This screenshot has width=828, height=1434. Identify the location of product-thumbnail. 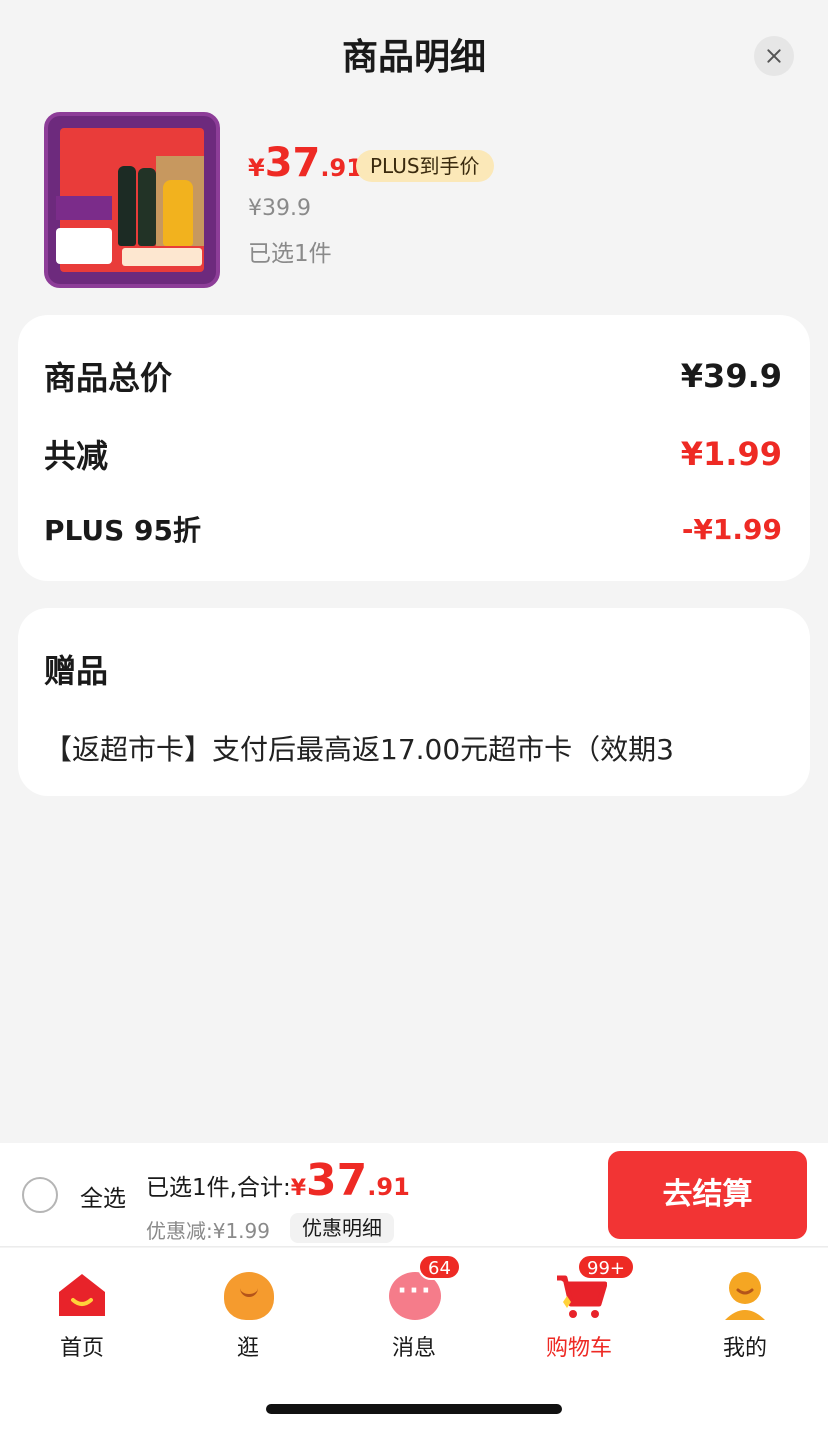
(132, 200).